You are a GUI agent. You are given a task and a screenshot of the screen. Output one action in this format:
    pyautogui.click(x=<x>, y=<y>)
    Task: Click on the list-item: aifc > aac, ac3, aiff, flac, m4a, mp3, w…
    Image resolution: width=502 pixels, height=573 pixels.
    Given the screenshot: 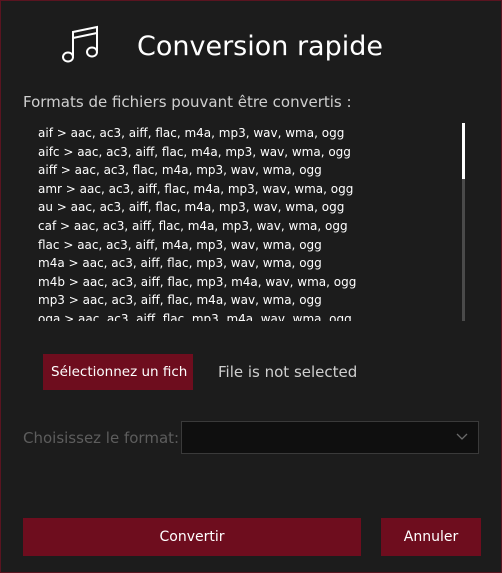 What is the action you would take?
    pyautogui.click(x=194, y=151)
    